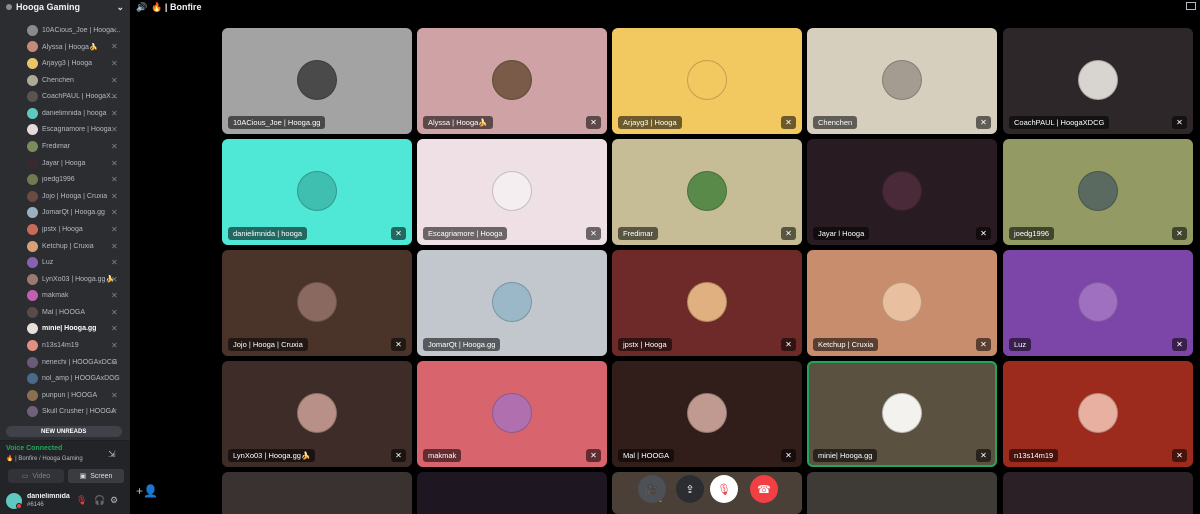 The width and height of the screenshot is (1200, 514). Describe the element at coordinates (65, 279) in the screenshot. I see `list-item: LynXo03 | Hooga.gg🍌 ✕` at that location.